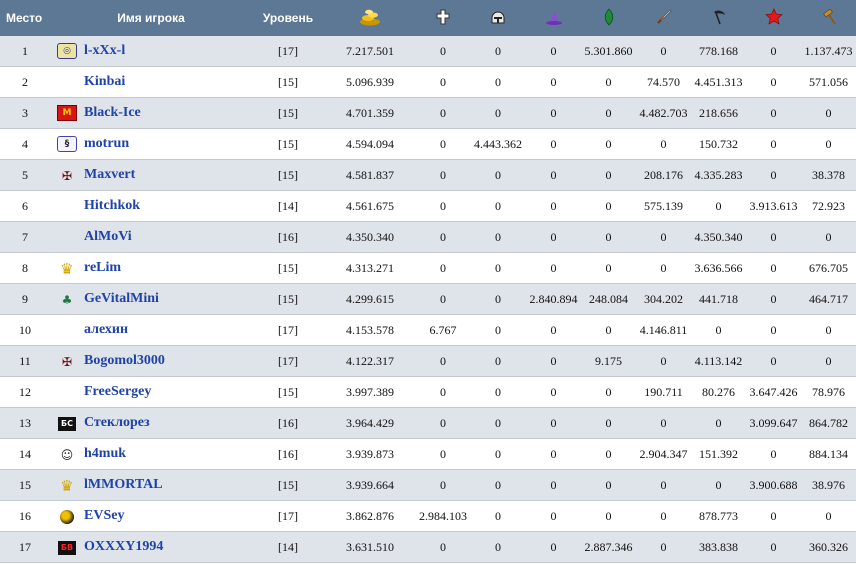 The image size is (856, 564). I want to click on header-player-name: Имя игрока, so click(151, 18).